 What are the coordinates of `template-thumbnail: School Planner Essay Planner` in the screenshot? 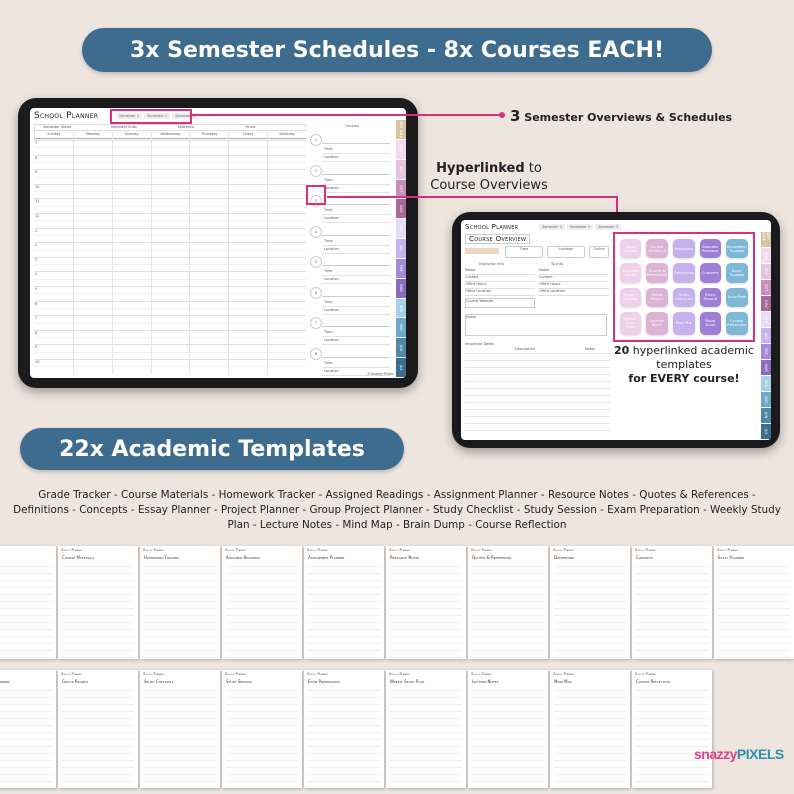 It's located at (754, 602).